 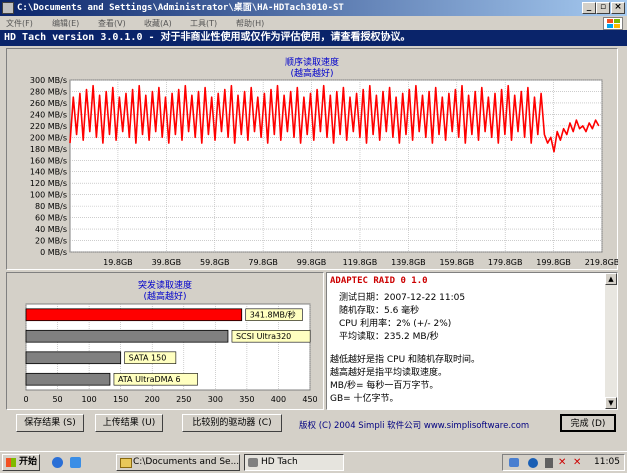 What do you see at coordinates (28, 462) in the screenshot?
I see `start-label: 开始` at bounding box center [28, 462].